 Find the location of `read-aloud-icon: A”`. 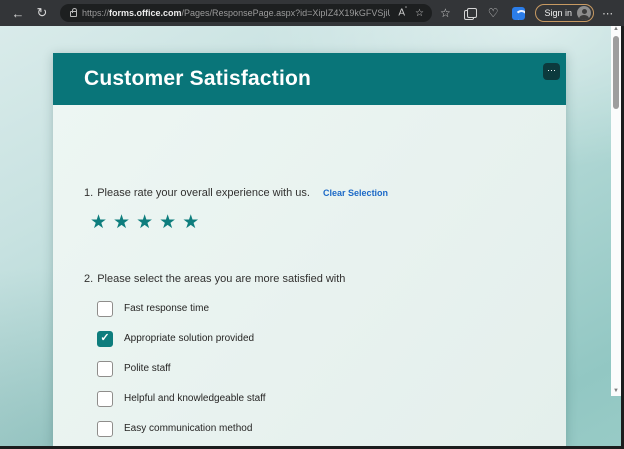

read-aloud-icon: A” is located at coordinates (402, 12).